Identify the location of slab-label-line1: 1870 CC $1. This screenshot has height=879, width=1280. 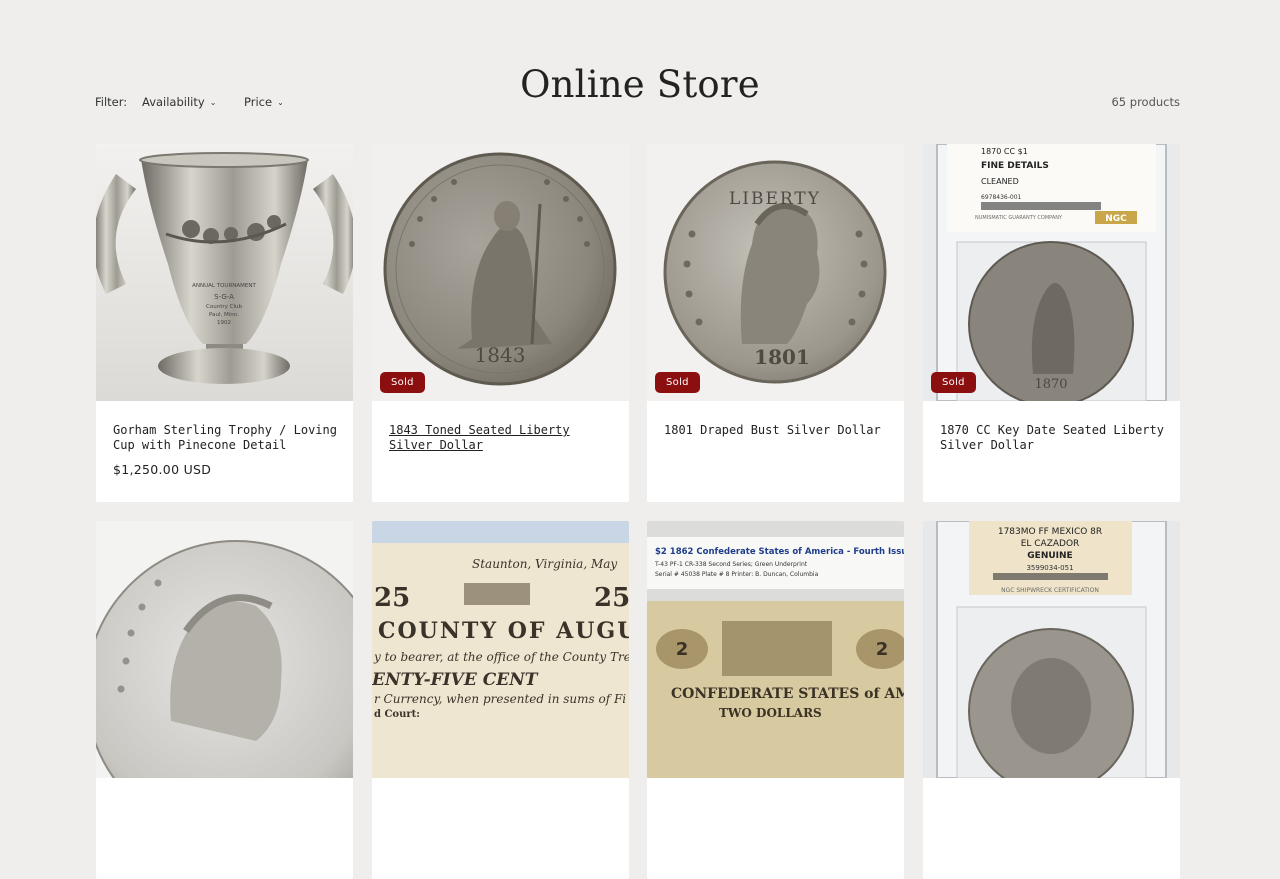
(1004, 151).